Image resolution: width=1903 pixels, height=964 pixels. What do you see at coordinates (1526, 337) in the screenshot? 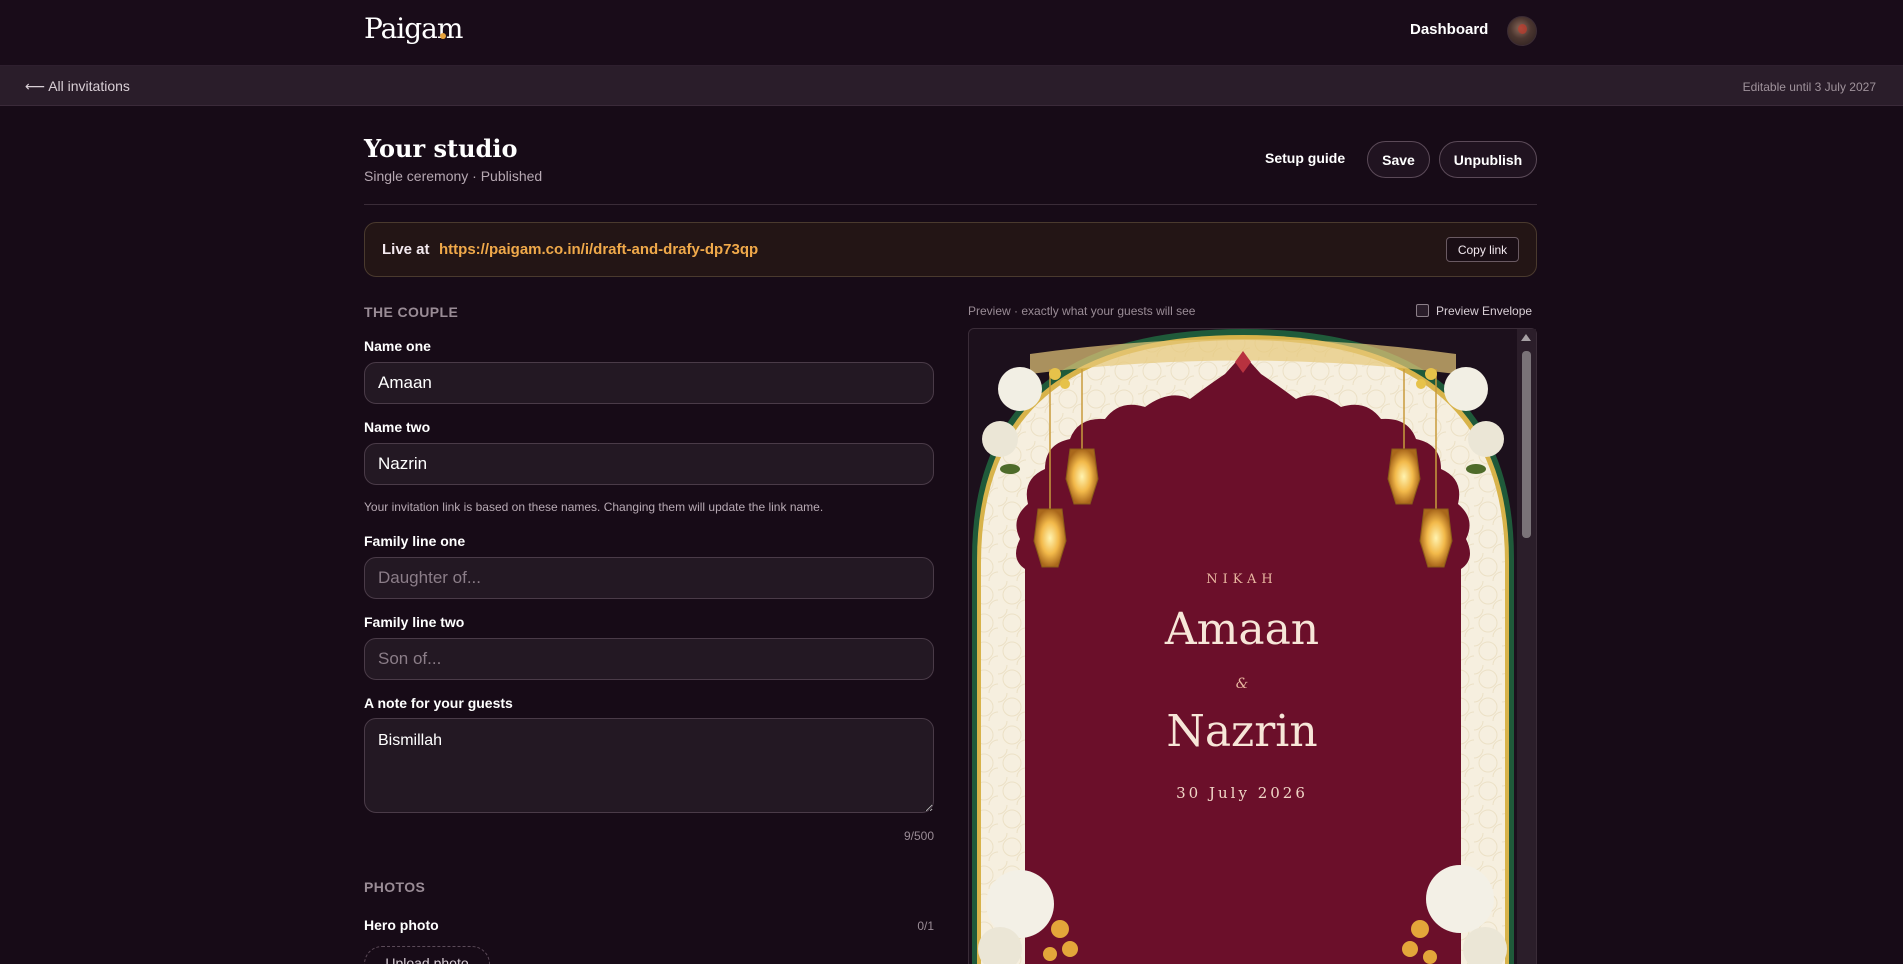
I see `scroll-up-arrow-icon` at bounding box center [1526, 337].